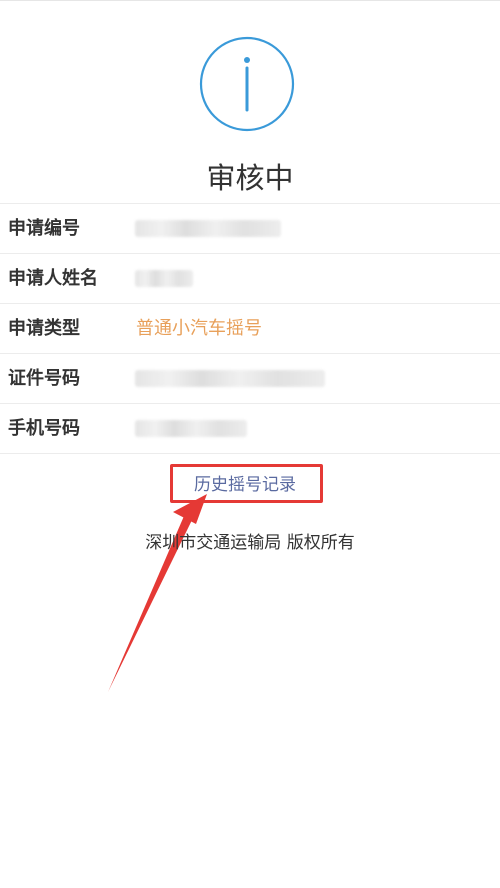 The width and height of the screenshot is (500, 888). What do you see at coordinates (230, 378) in the screenshot?
I see `id-number-redacted-value` at bounding box center [230, 378].